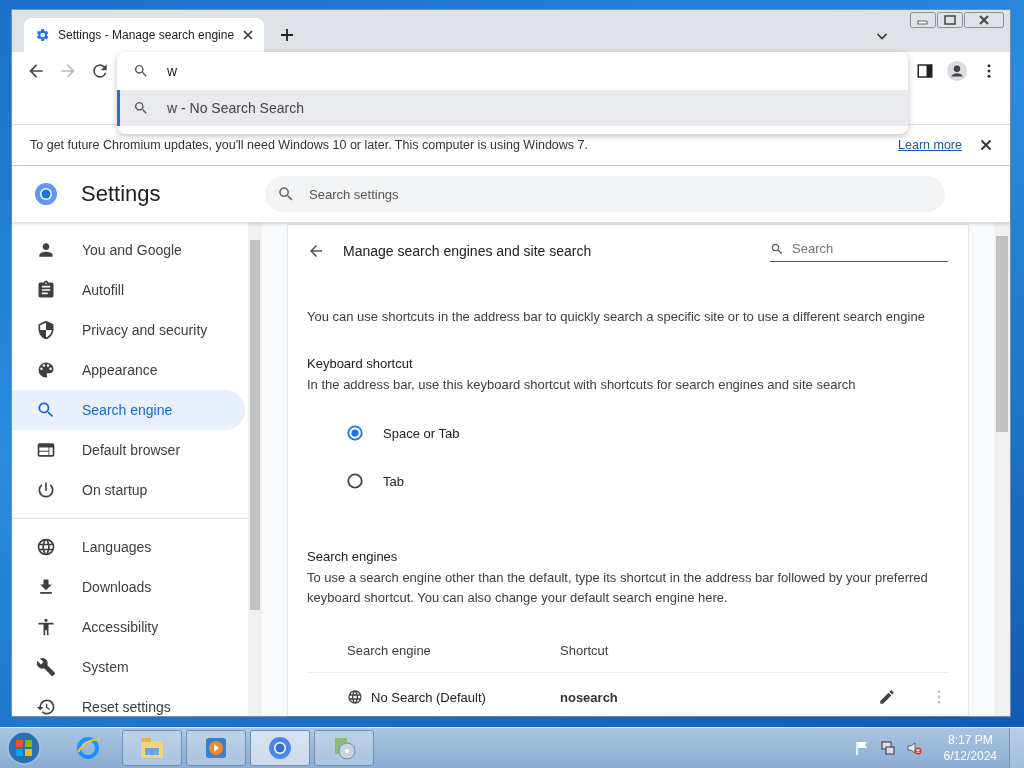 This screenshot has height=768, width=1024. Describe the element at coordinates (88, 748) in the screenshot. I see `browser-e-icon` at that location.